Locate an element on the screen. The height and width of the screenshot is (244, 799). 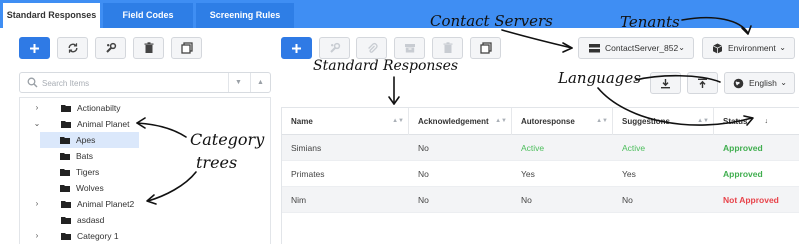
cell-suggestions: Yes is located at coordinates (629, 174).